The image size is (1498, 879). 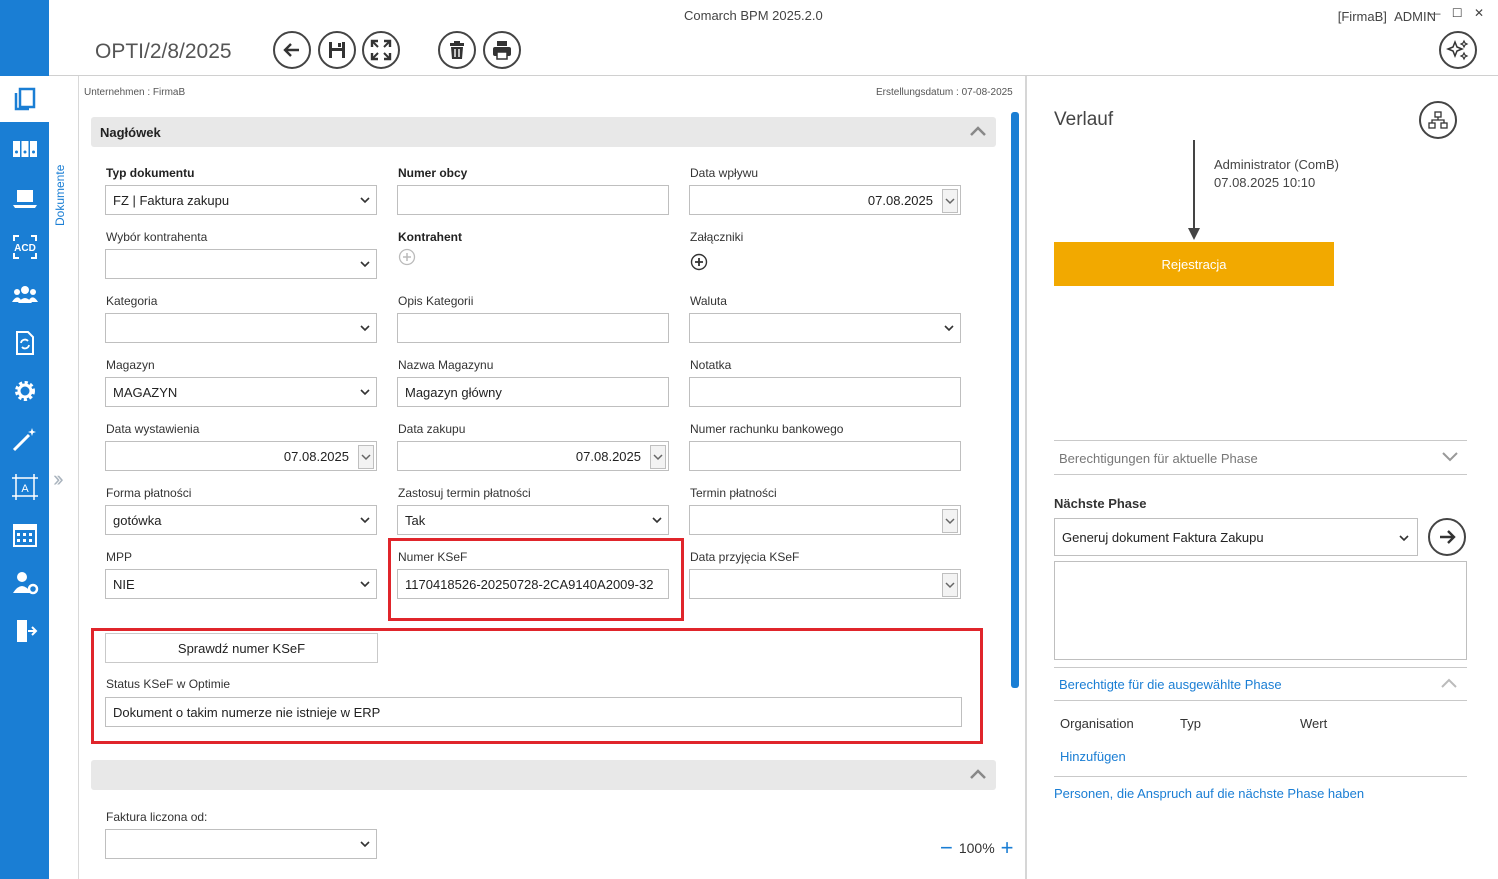 What do you see at coordinates (1084, 119) in the screenshot?
I see `history-title: Verlauf` at bounding box center [1084, 119].